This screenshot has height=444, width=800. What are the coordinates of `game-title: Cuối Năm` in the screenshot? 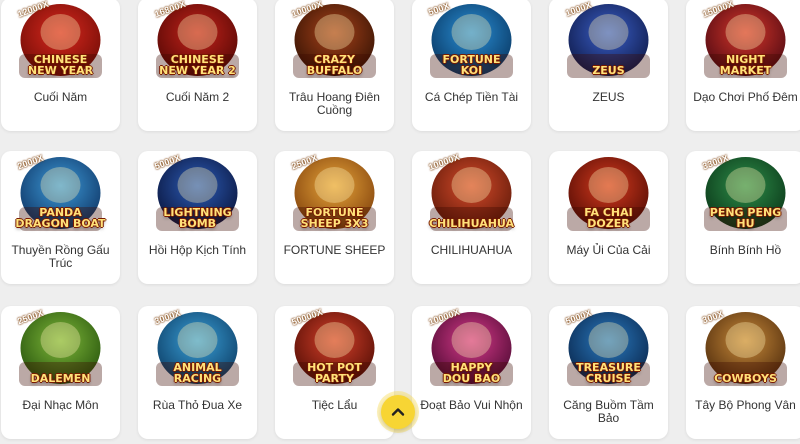 It's located at (60, 97).